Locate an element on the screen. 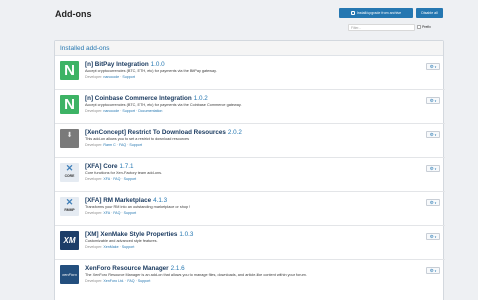 This screenshot has width=478, height=300. addon-name: [XM] XenMake Style Properties is located at coordinates (131, 234).